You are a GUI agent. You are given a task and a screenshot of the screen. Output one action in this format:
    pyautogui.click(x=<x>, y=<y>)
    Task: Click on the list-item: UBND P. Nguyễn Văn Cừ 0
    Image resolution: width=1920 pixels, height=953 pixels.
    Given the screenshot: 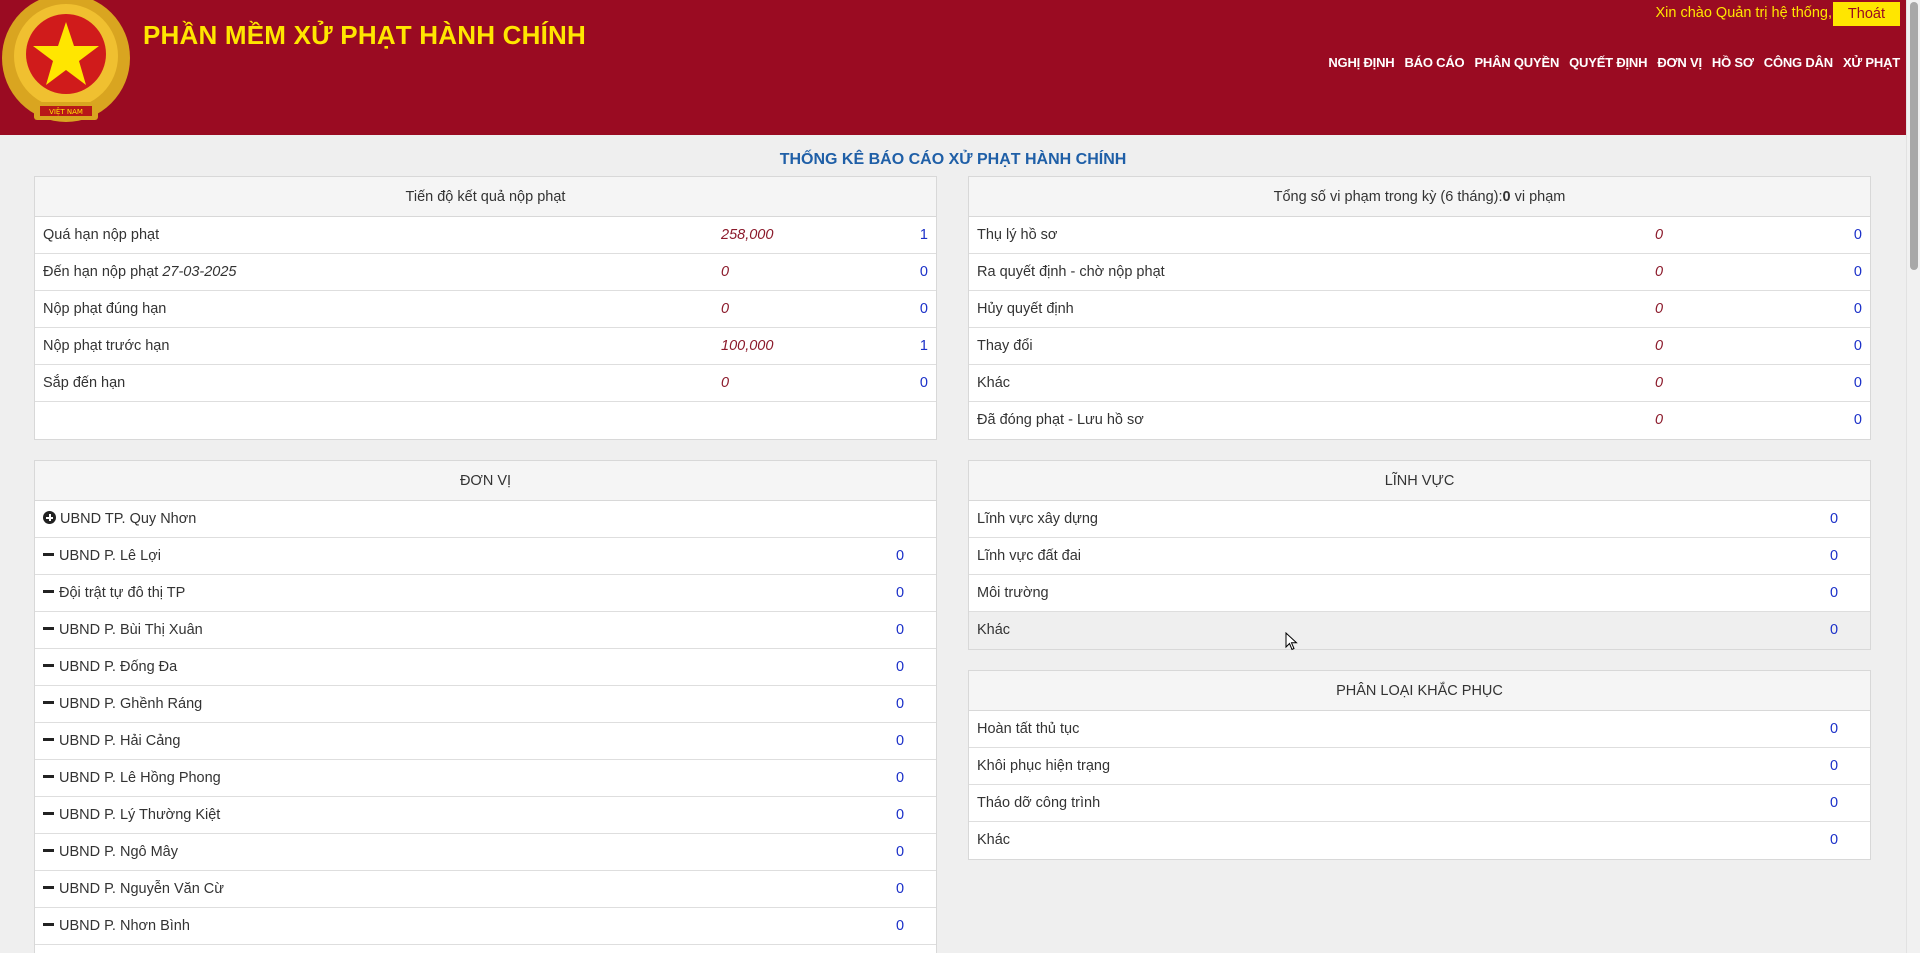 What is the action you would take?
    pyautogui.click(x=485, y=889)
    